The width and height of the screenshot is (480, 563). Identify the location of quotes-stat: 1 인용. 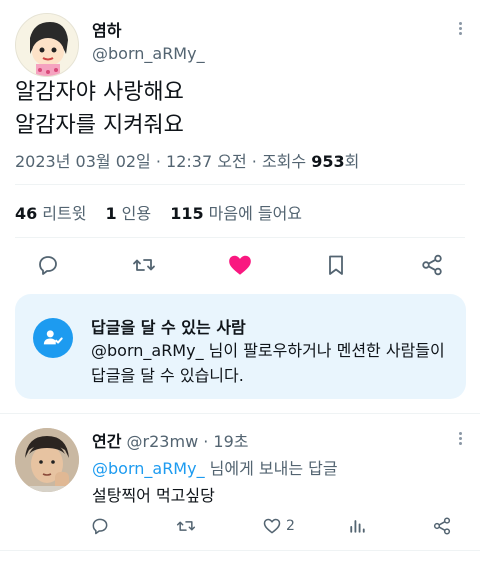
(129, 213).